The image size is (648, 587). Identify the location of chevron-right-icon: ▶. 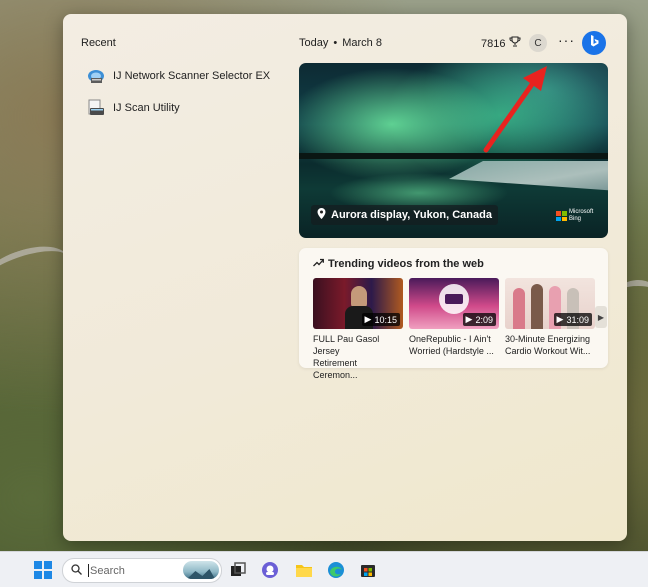
(601, 317).